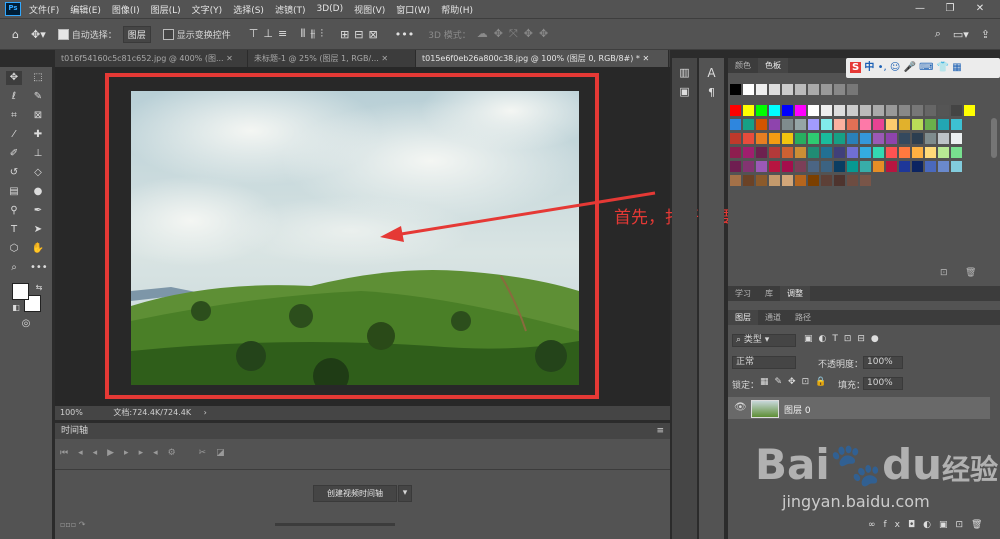 This screenshot has height=539, width=1000. What do you see at coordinates (15, 34) in the screenshot?
I see `home-icon: ⌂` at bounding box center [15, 34].